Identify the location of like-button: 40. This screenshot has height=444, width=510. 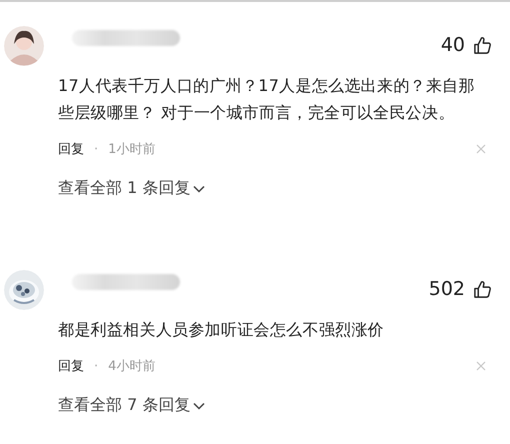
(466, 45).